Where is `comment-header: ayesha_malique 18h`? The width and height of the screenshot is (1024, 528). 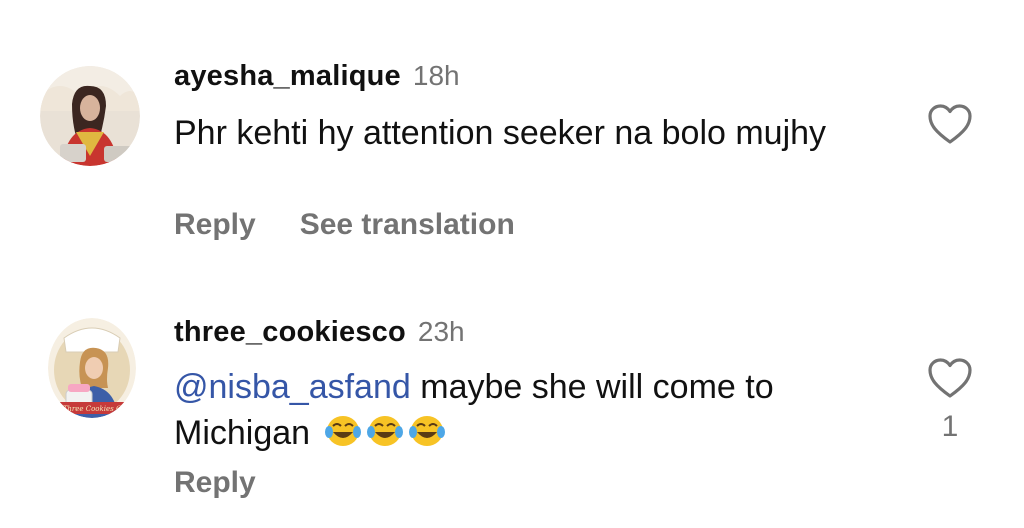
comment-header: ayesha_malique 18h is located at coordinates (317, 76).